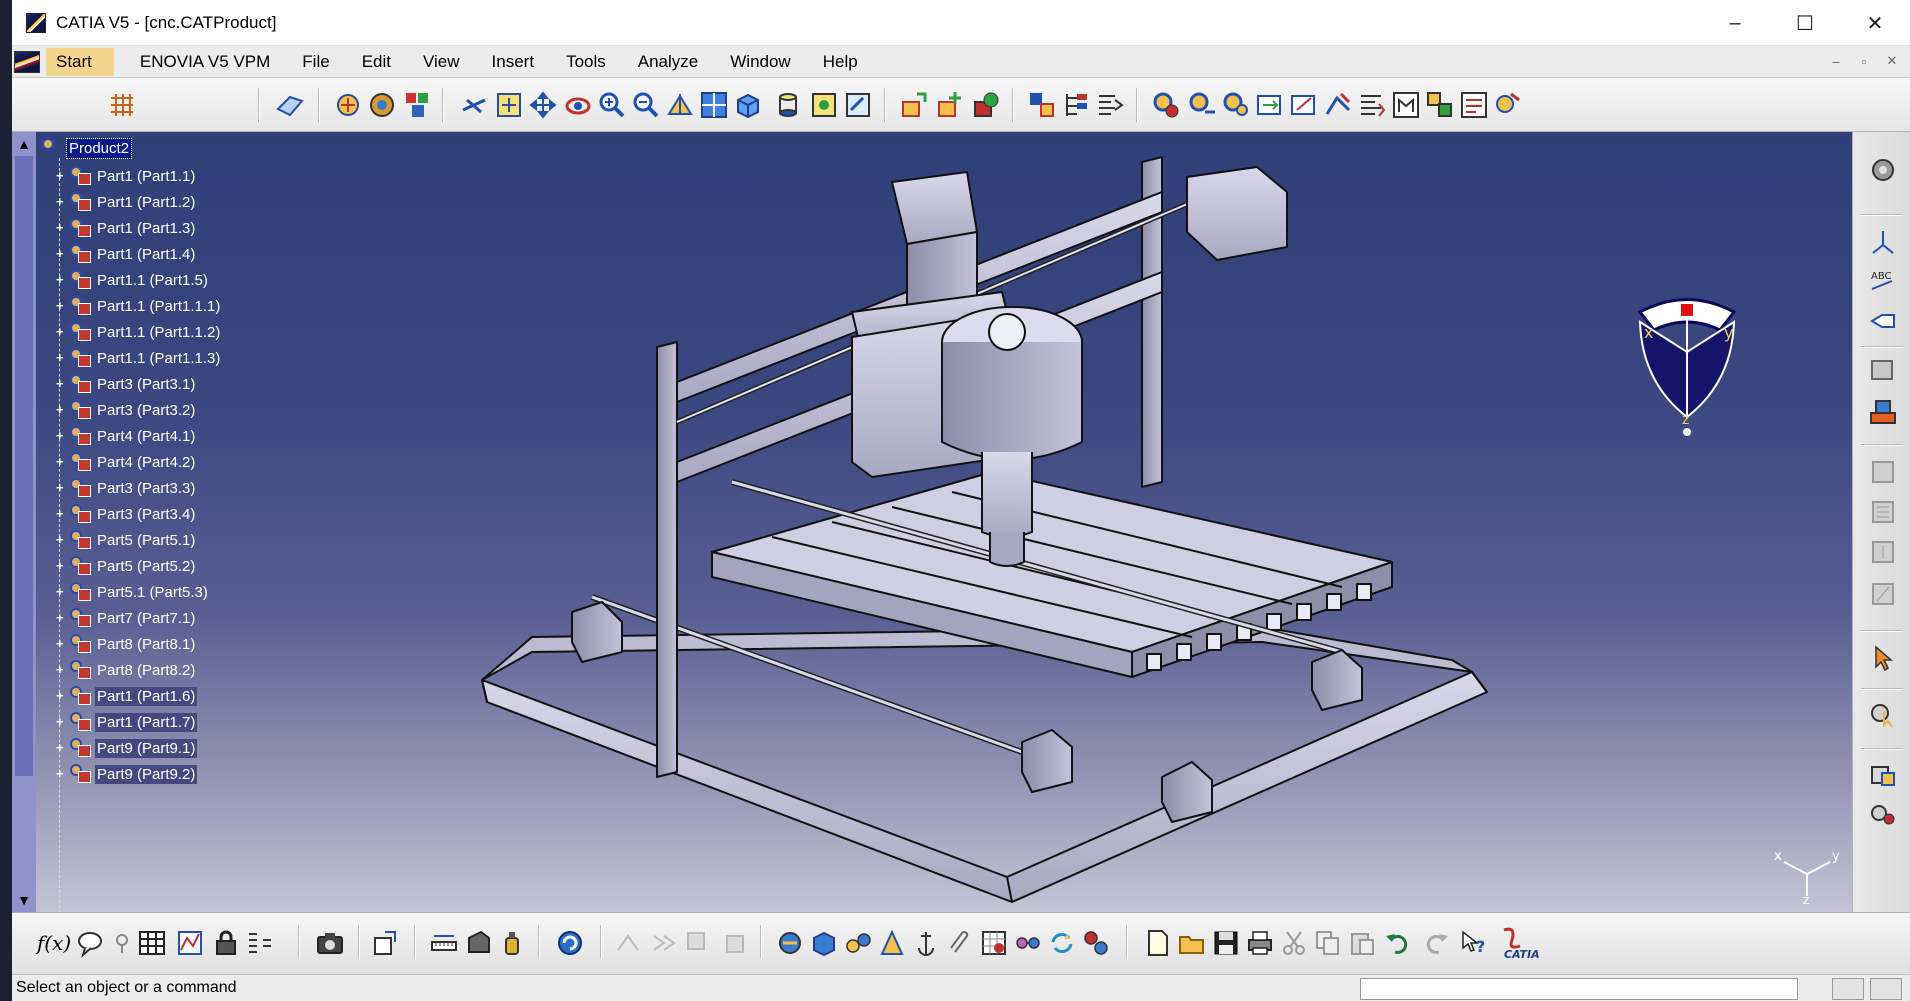 The height and width of the screenshot is (1001, 1910). I want to click on menu-view: View, so click(441, 62).